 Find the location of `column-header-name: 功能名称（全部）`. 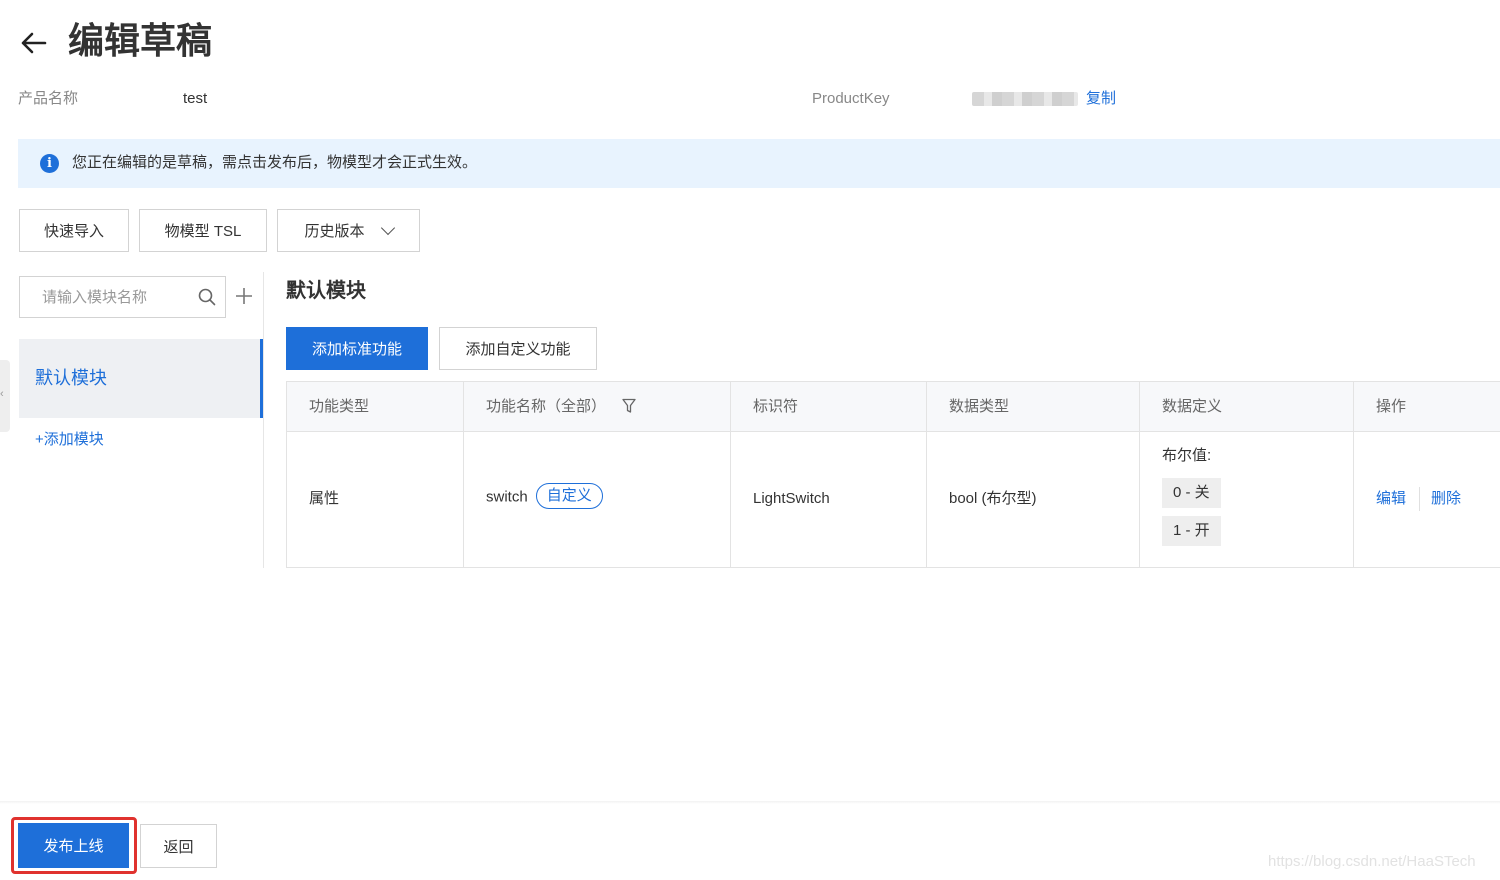

column-header-name: 功能名称（全部） is located at coordinates (597, 407).